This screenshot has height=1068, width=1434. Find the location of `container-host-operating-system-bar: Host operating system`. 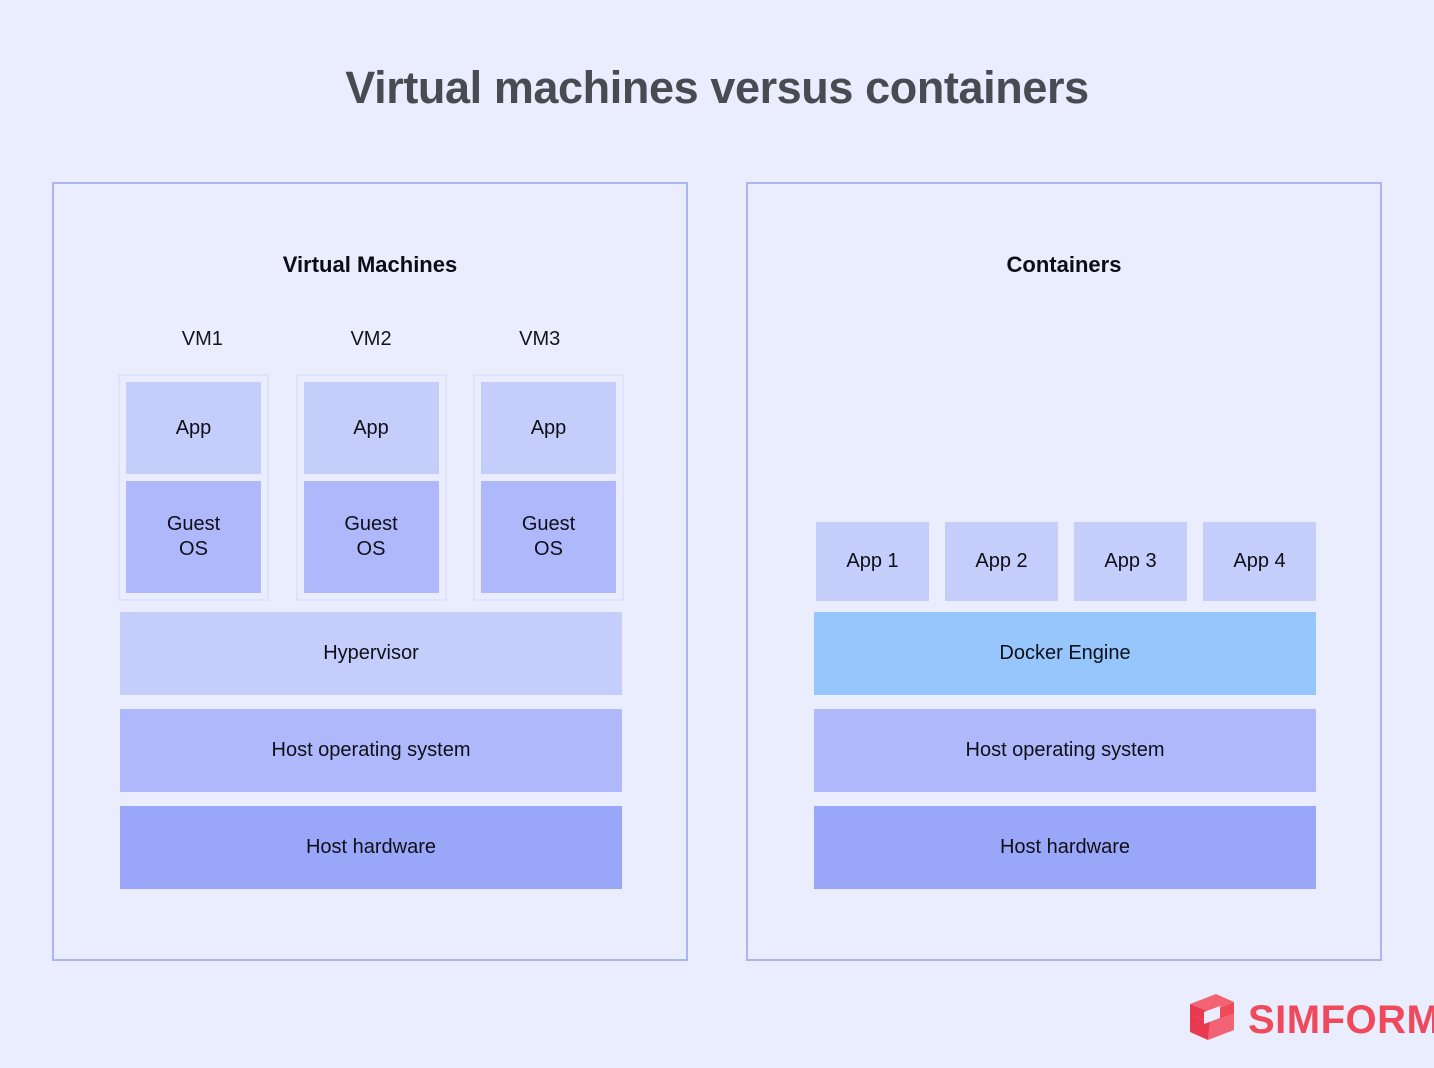

container-host-operating-system-bar: Host operating system is located at coordinates (1065, 750).